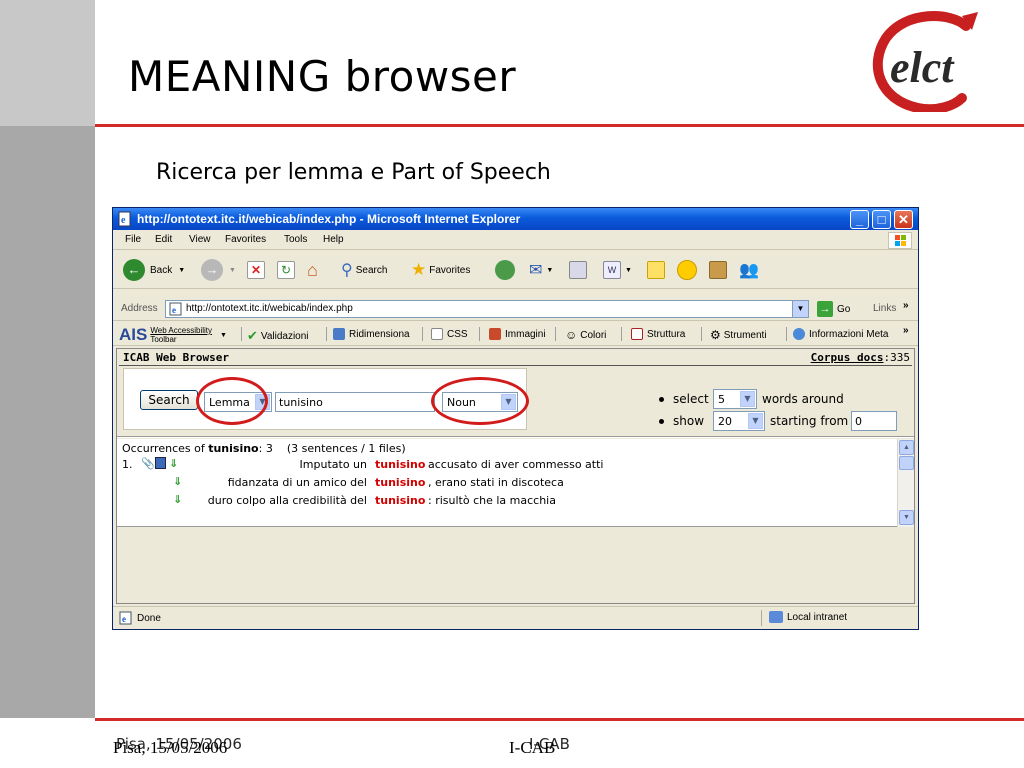 Image resolution: width=1024 pixels, height=768 pixels. I want to click on notes-button, so click(656, 270).